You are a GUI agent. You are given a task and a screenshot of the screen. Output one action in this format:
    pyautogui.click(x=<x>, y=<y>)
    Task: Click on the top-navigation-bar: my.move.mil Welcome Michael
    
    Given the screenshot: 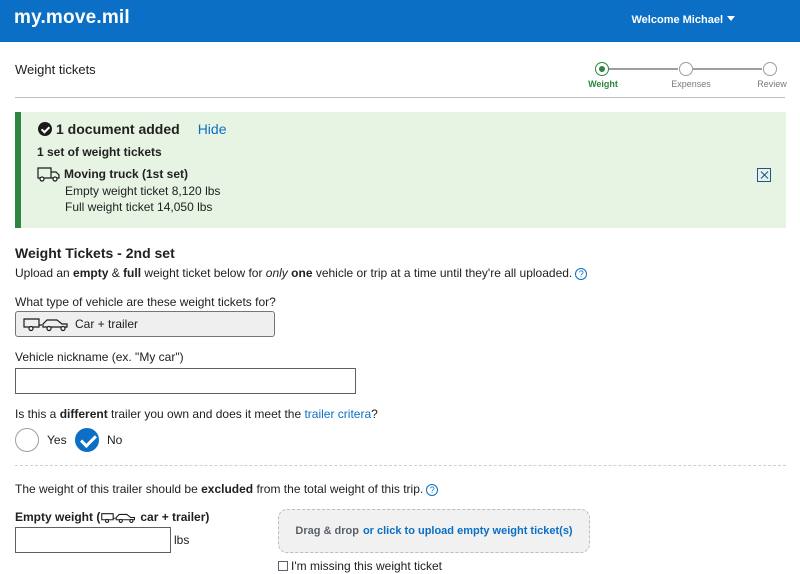 What is the action you would take?
    pyautogui.click(x=400, y=21)
    